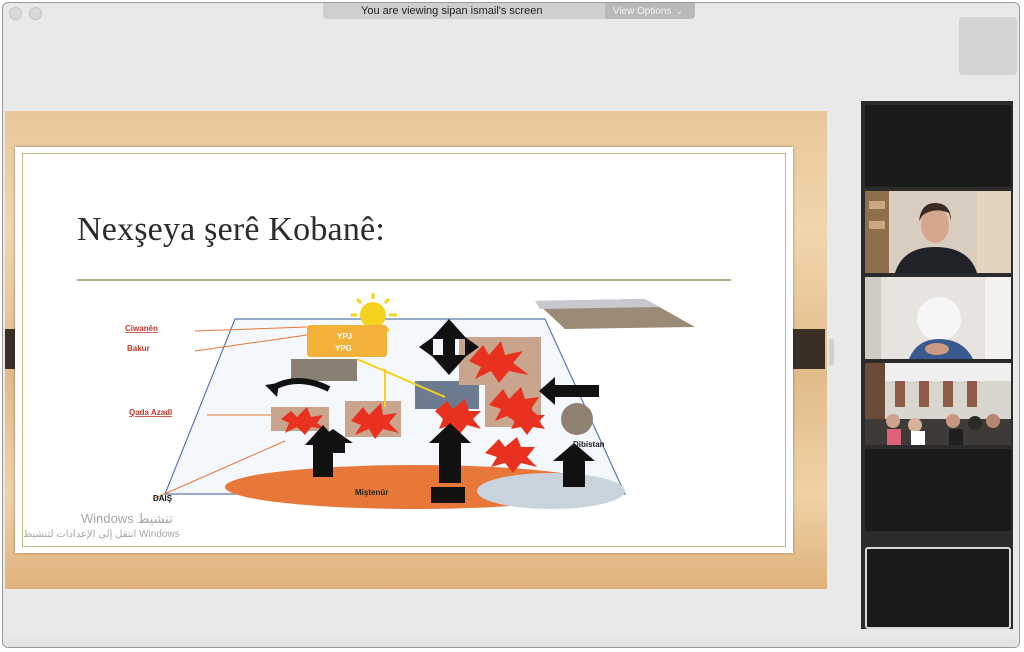 This screenshot has height=652, width=1024. I want to click on close-window-button, so click(15, 13).